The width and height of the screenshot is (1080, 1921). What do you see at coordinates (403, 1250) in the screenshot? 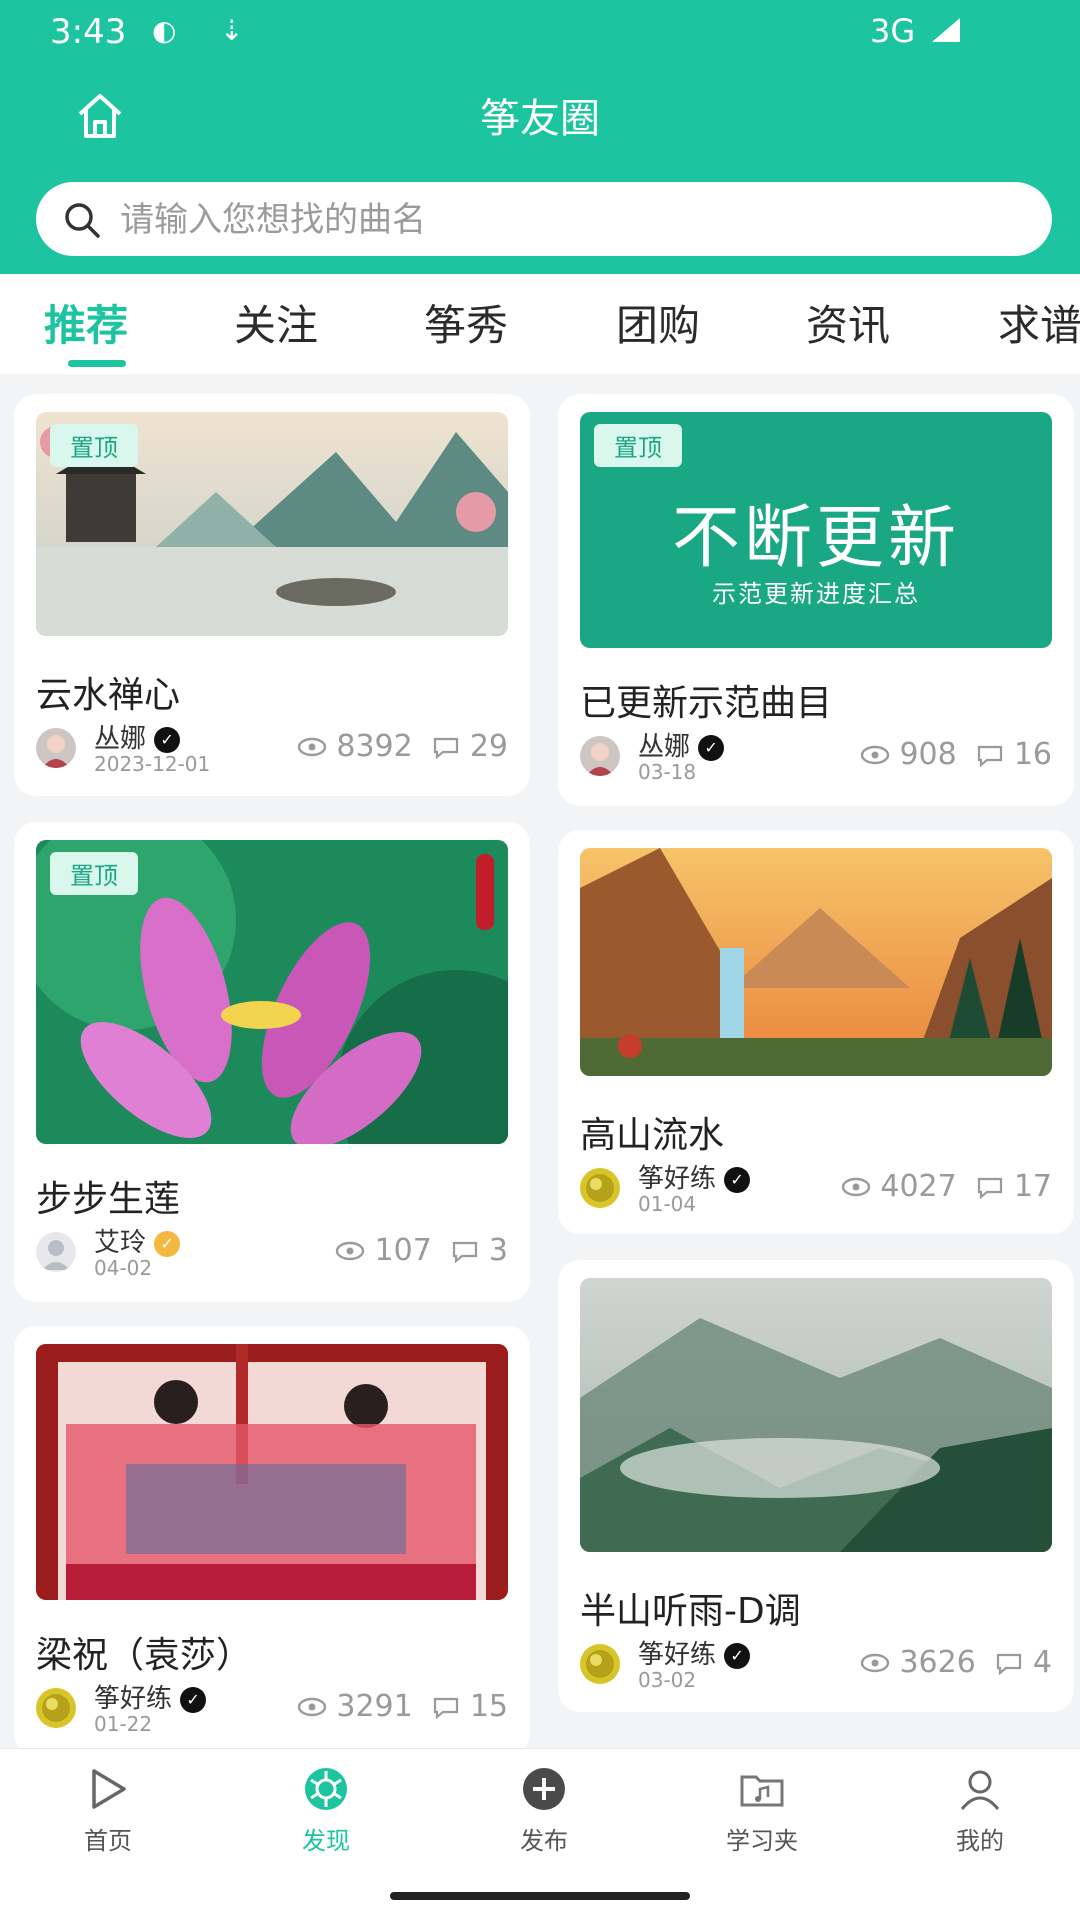
I see `view-count: 107` at bounding box center [403, 1250].